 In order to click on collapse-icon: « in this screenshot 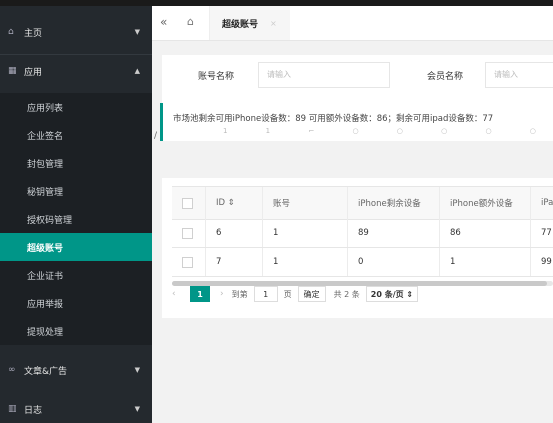, I will do `click(163, 22)`.